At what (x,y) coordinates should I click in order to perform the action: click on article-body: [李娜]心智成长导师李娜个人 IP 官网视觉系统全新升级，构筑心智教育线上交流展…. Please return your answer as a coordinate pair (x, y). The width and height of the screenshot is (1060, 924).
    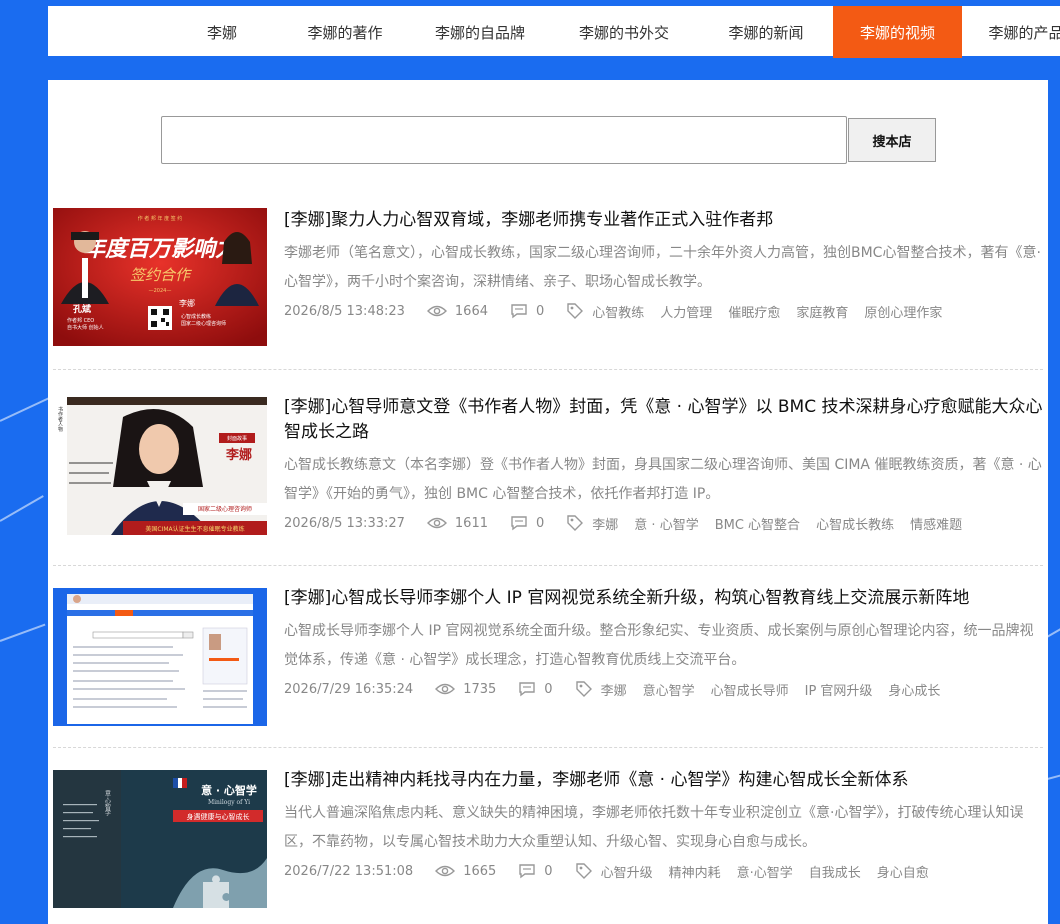
    Looking at the image, I should click on (663, 643).